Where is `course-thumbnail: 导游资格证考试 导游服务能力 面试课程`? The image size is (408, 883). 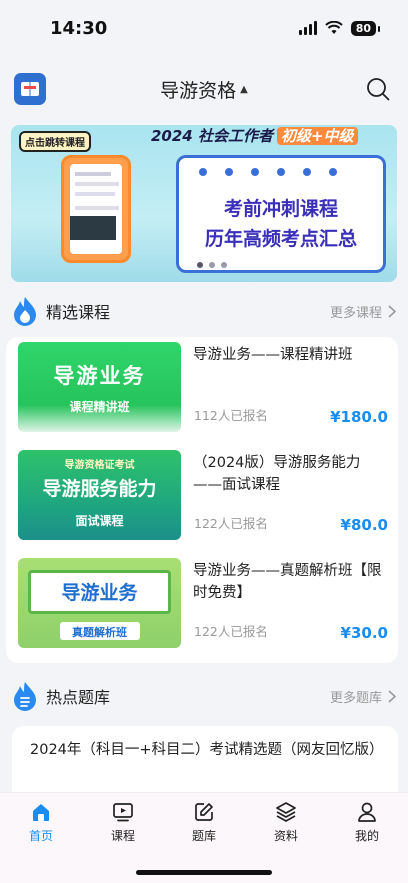 course-thumbnail: 导游资格证考试 导游服务能力 面试课程 is located at coordinates (99, 495).